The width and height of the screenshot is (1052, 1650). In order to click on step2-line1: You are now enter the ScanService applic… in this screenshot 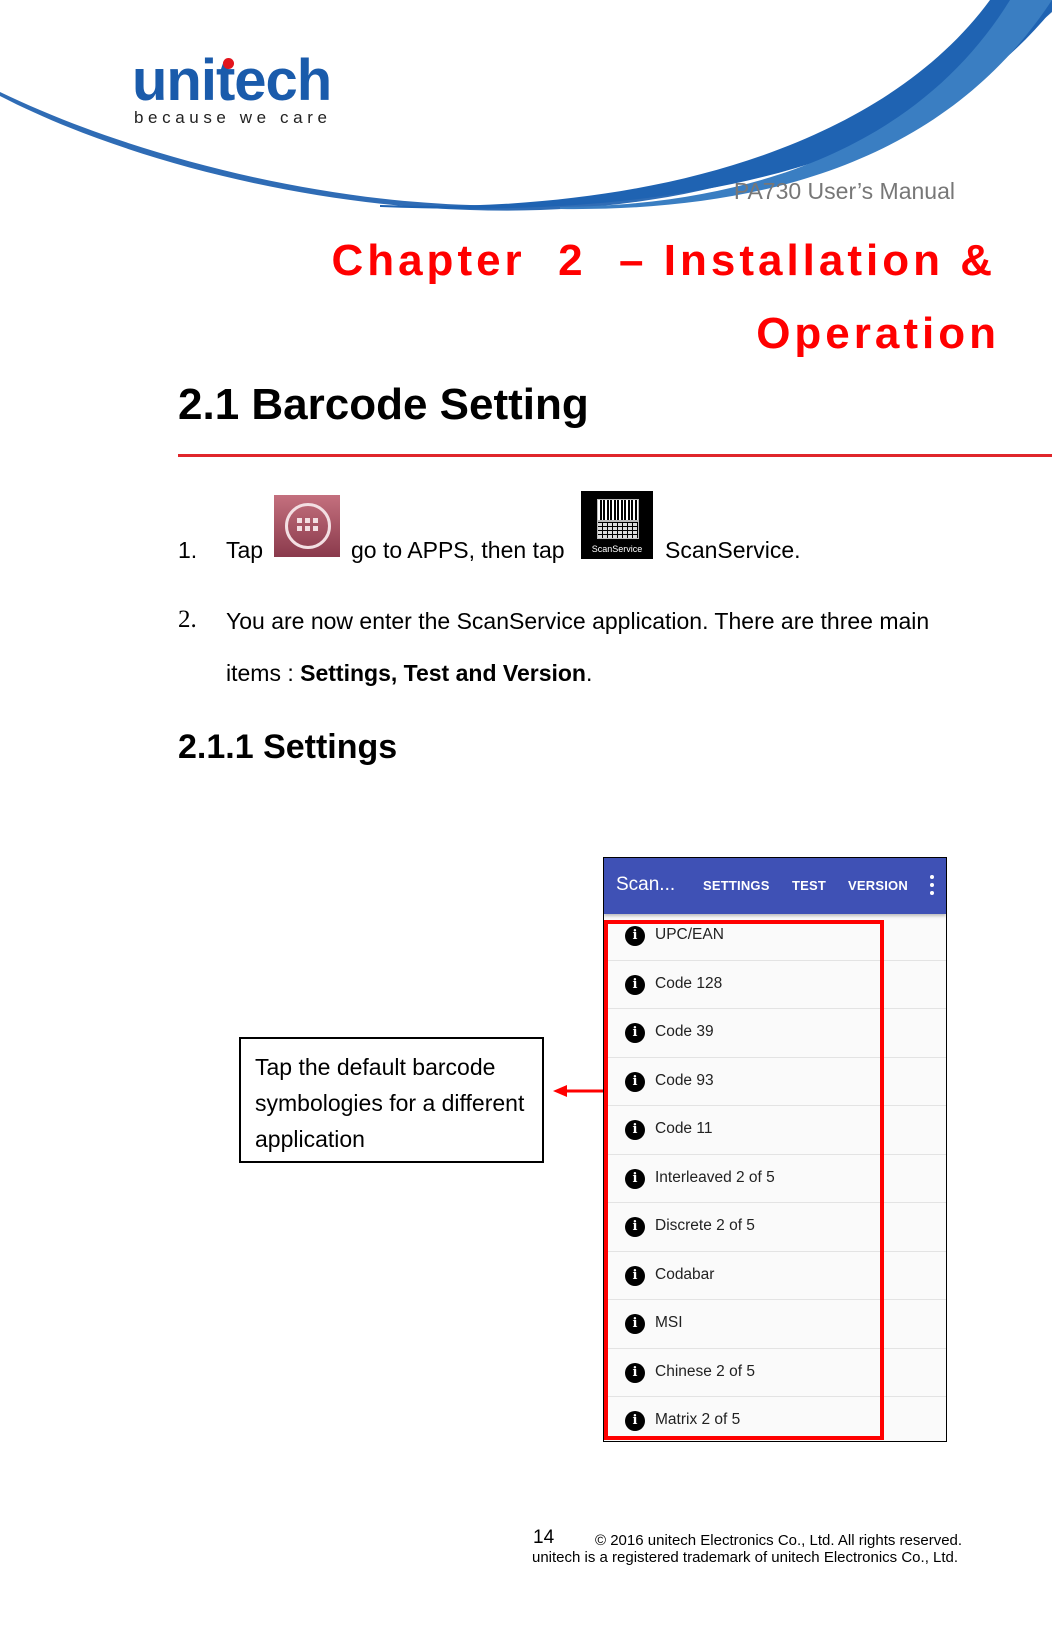, I will do `click(578, 621)`.